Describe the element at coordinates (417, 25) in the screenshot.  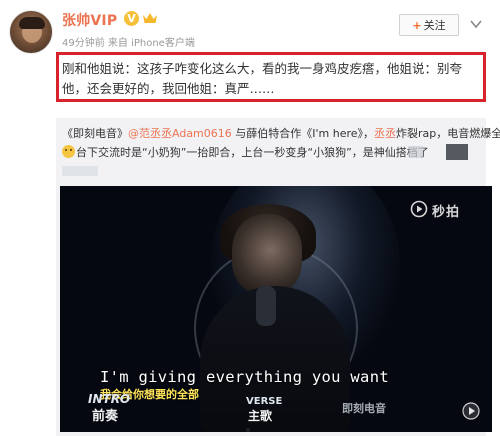
I see `plus-icon: +` at that location.